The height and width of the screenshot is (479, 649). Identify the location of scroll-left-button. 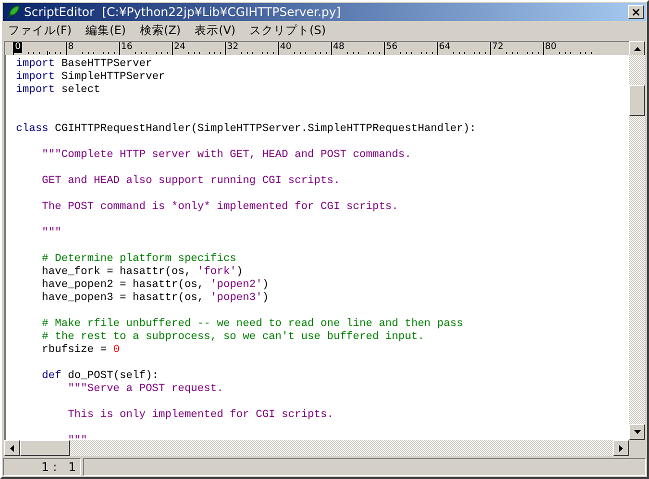
(12, 448).